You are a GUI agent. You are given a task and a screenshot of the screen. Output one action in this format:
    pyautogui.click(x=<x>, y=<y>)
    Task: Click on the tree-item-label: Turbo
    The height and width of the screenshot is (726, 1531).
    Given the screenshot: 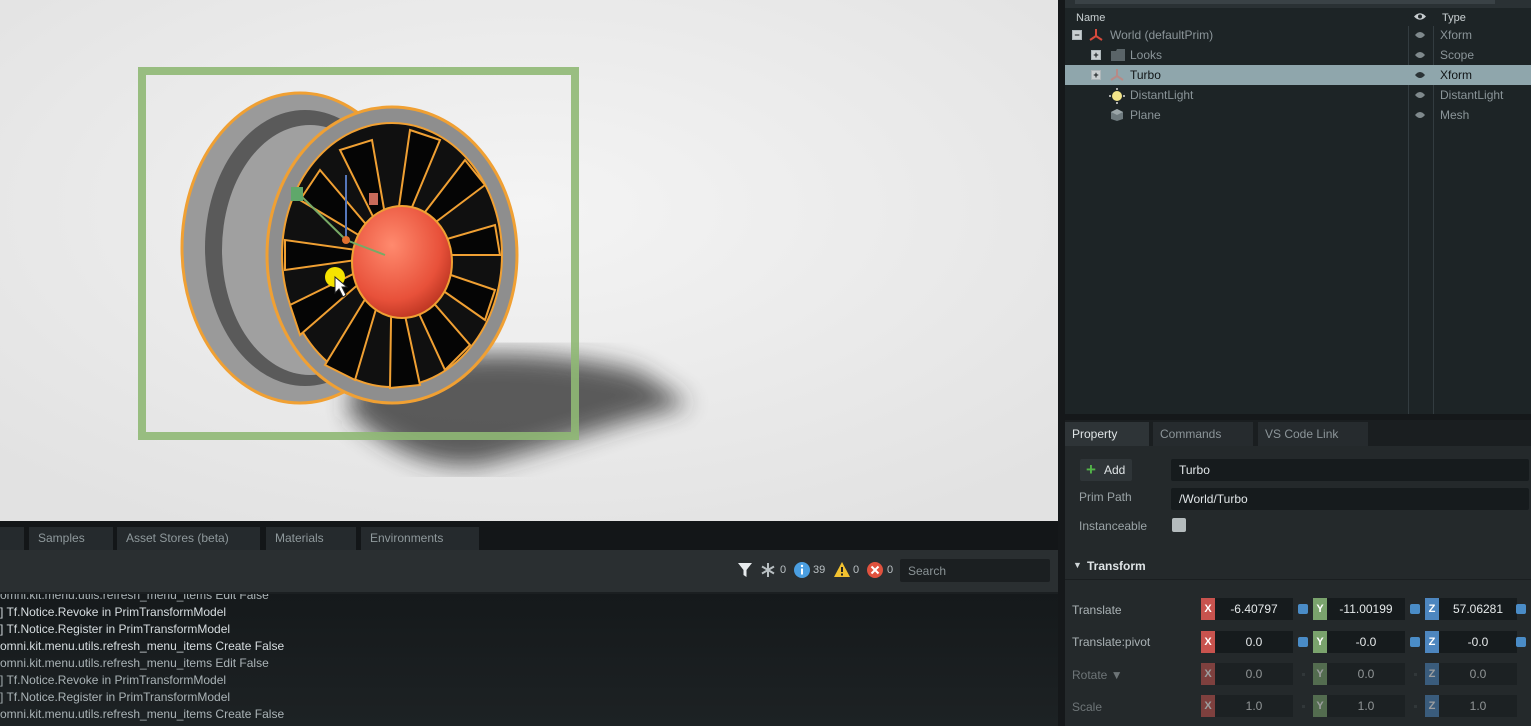 What is the action you would take?
    pyautogui.click(x=1145, y=75)
    